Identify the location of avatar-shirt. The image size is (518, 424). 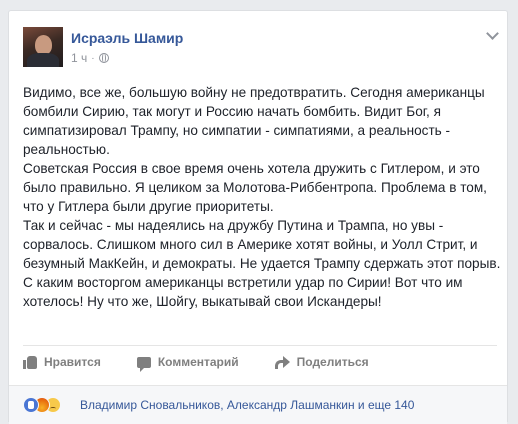
(43, 60).